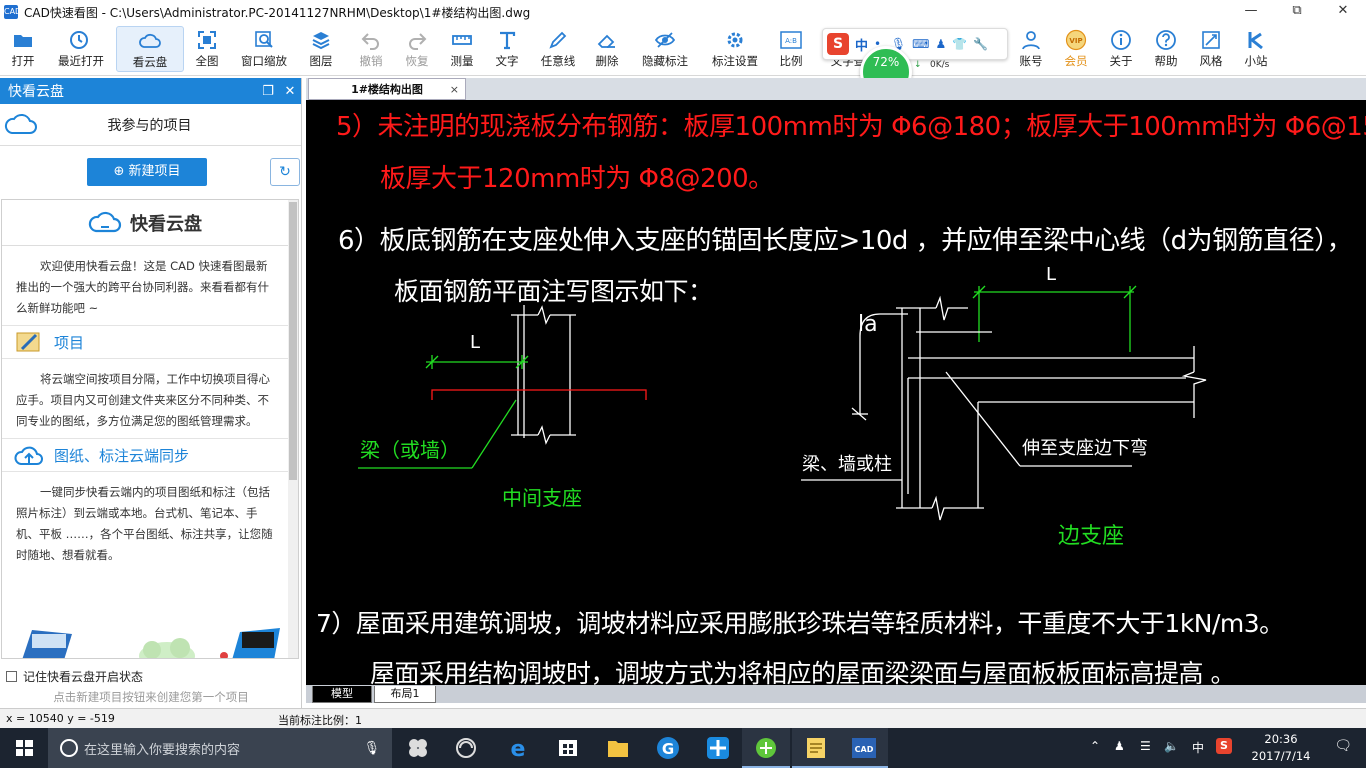 The width and height of the screenshot is (1366, 771). I want to click on svg-text: A:B, so click(791, 41).